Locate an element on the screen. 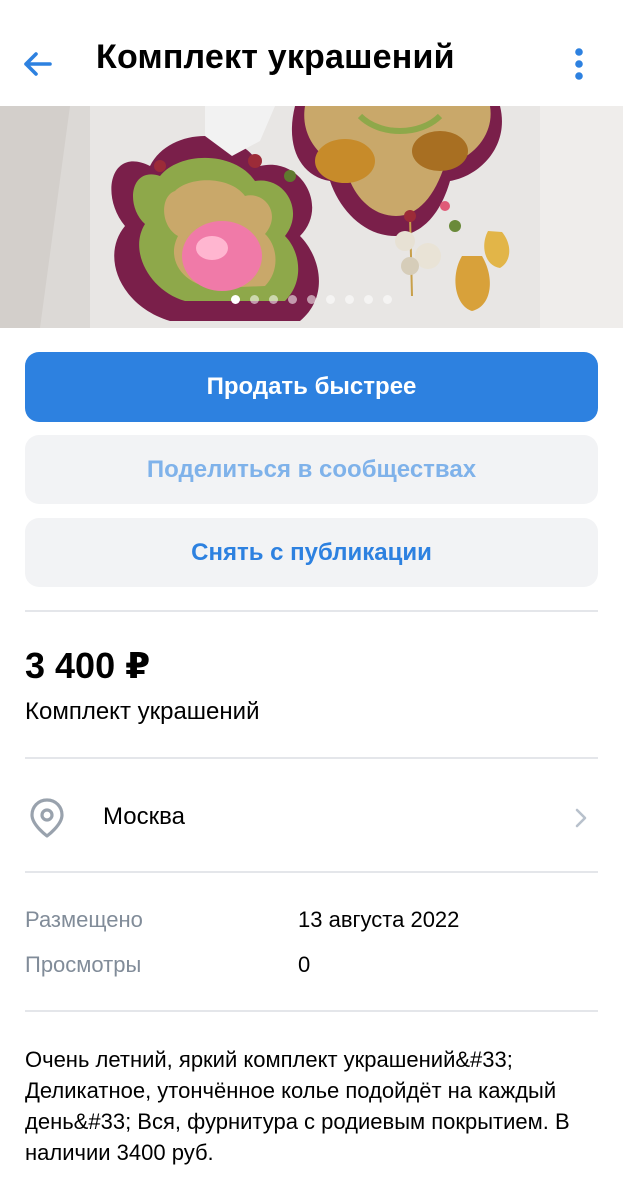 This screenshot has width=623, height=1200. posted-label: Размещено is located at coordinates (84, 919).